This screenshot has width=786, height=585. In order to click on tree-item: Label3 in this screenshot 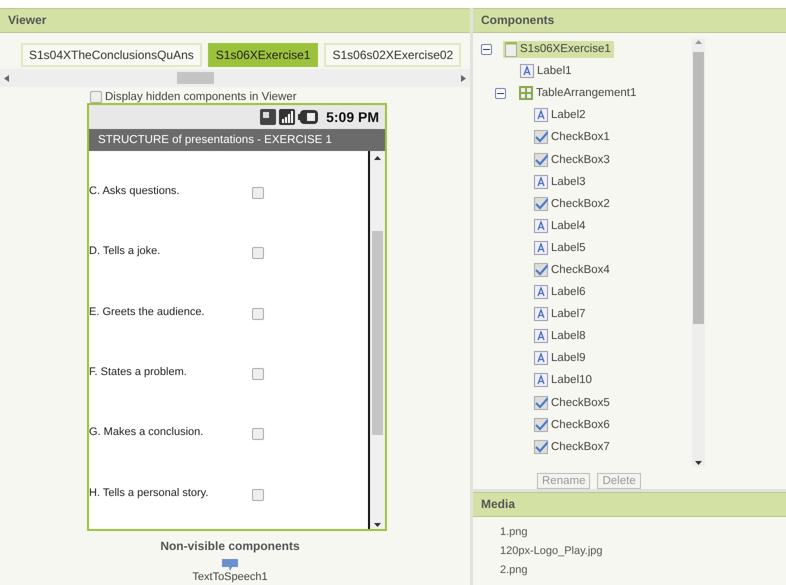, I will do `click(560, 182)`.